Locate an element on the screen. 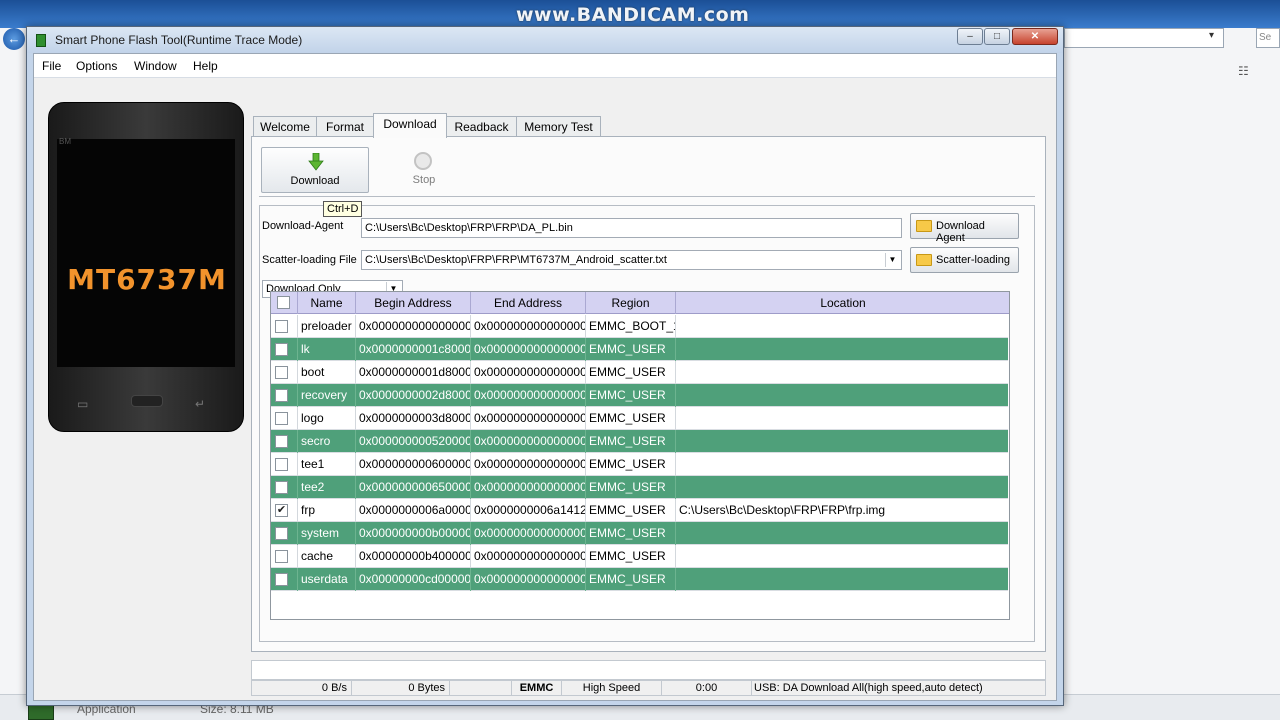  column-header-region: Region is located at coordinates (631, 303).